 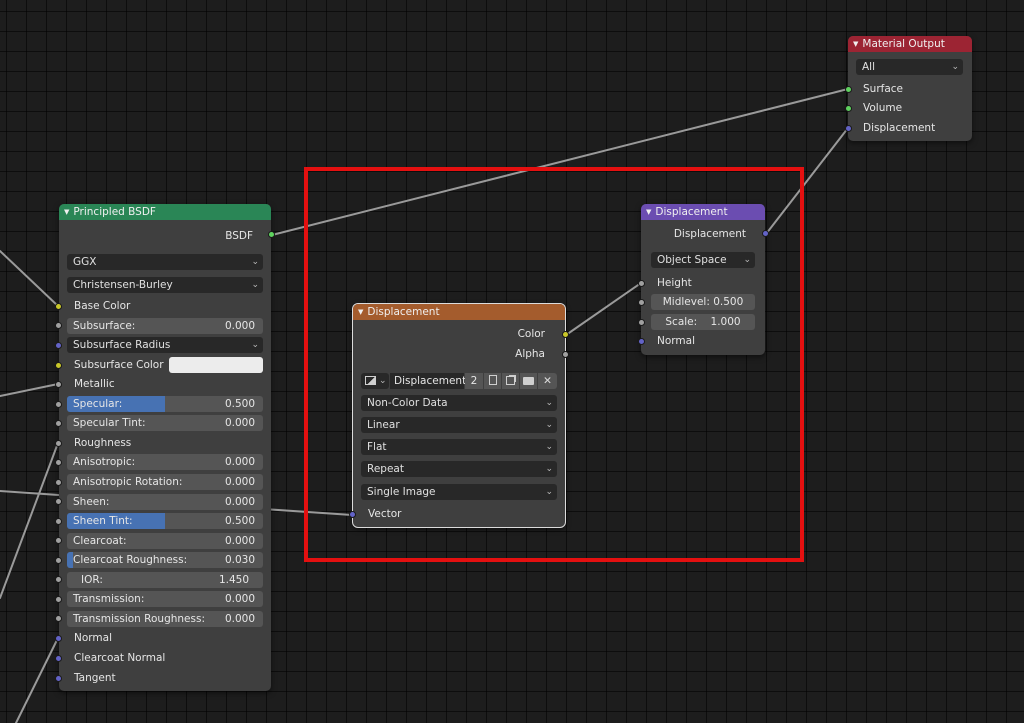 What do you see at coordinates (848, 128) in the screenshot?
I see `socket-displacement-input` at bounding box center [848, 128].